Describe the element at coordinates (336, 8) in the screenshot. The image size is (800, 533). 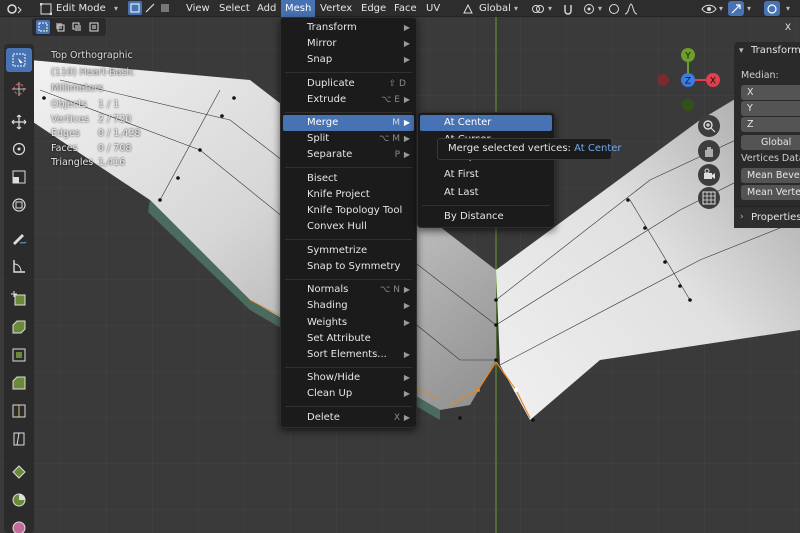
I see `menu-vertex: Vertex` at that location.